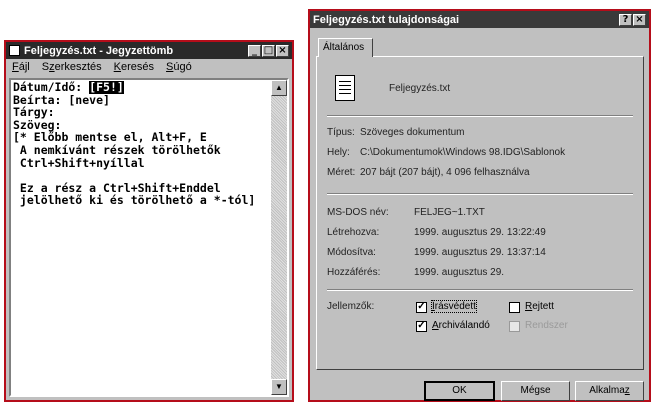  I want to click on ok-button: OK, so click(459, 391).